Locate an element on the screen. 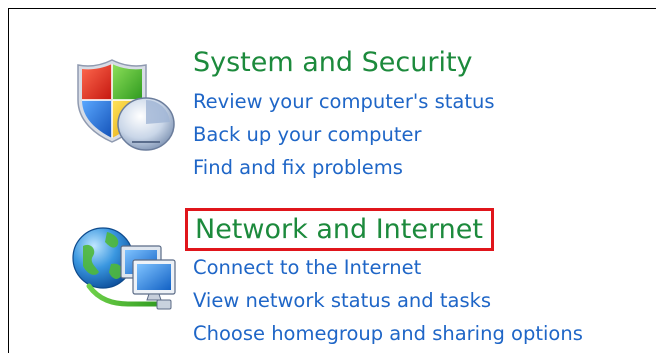 The width and height of the screenshot is (656, 353). link-find-and-fix-problems: Find and fix problems is located at coordinates (344, 167).